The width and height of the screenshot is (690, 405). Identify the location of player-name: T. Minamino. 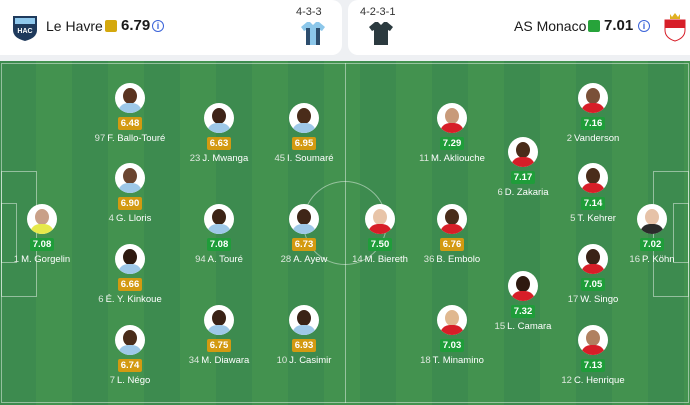
(458, 360).